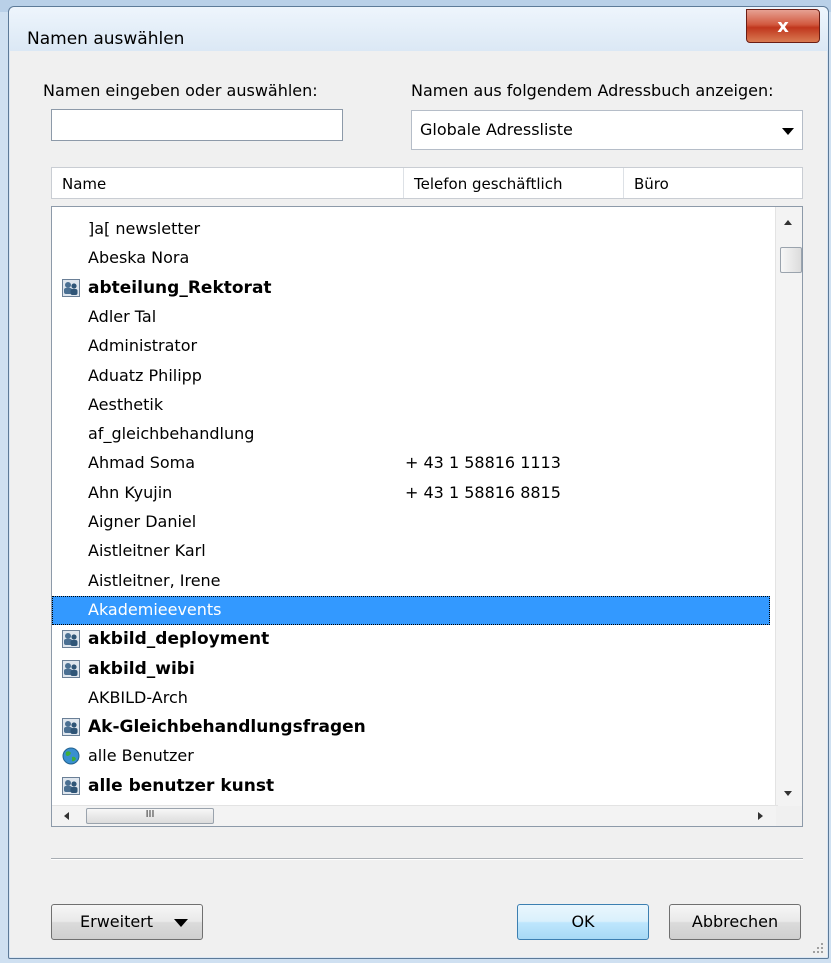  Describe the element at coordinates (411, 727) in the screenshot. I see `list-item: Ak-Gleichbehandlungsfragen` at that location.